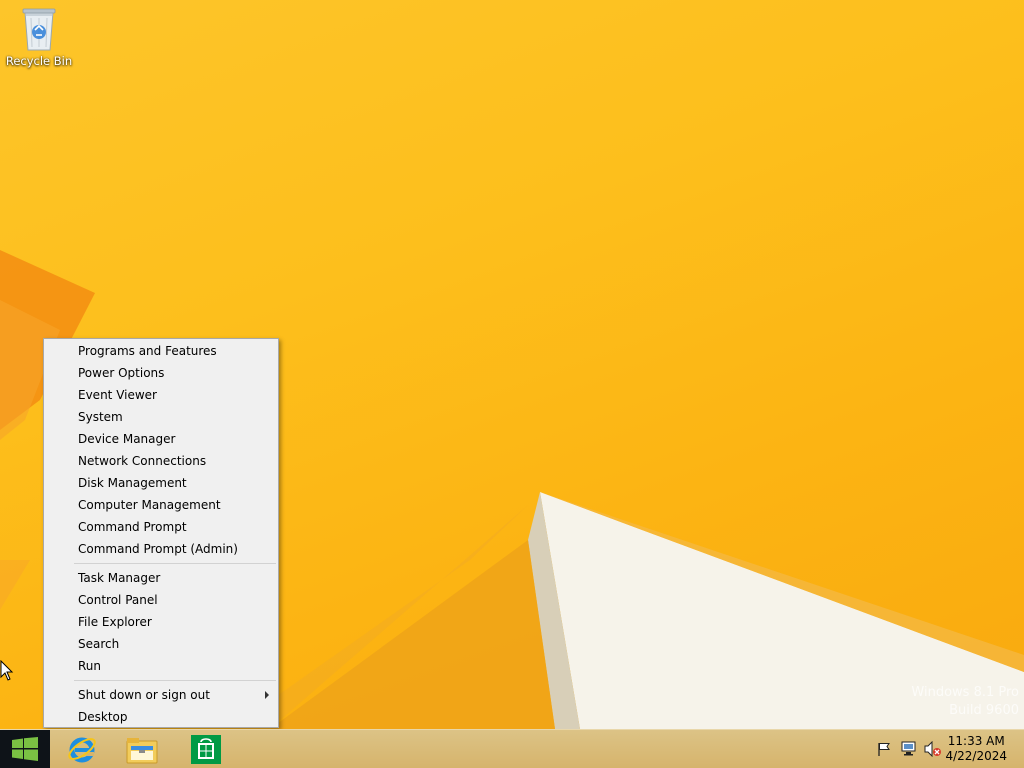  I want to click on network-icon, so click(909, 749).